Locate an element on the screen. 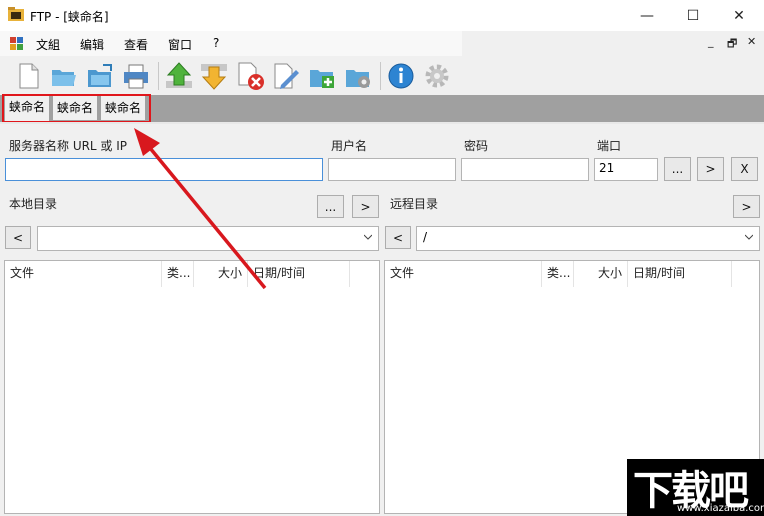 This screenshot has height=516, width=764. edit-icon is located at coordinates (286, 76).